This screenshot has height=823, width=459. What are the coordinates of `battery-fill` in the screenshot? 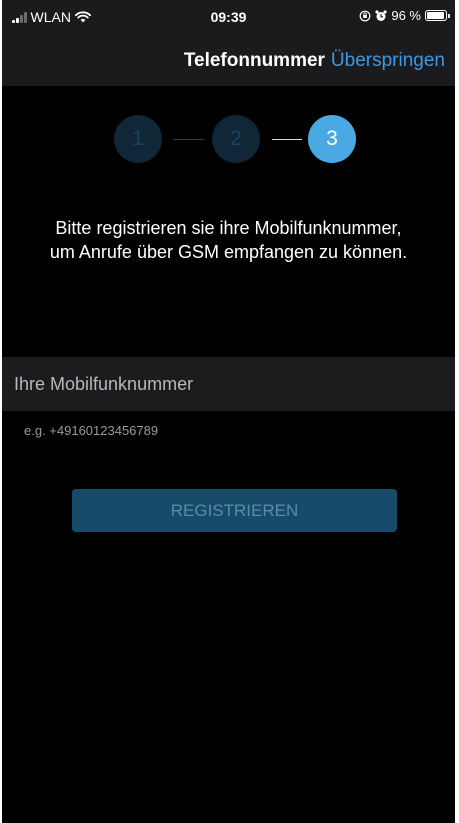 It's located at (436, 15).